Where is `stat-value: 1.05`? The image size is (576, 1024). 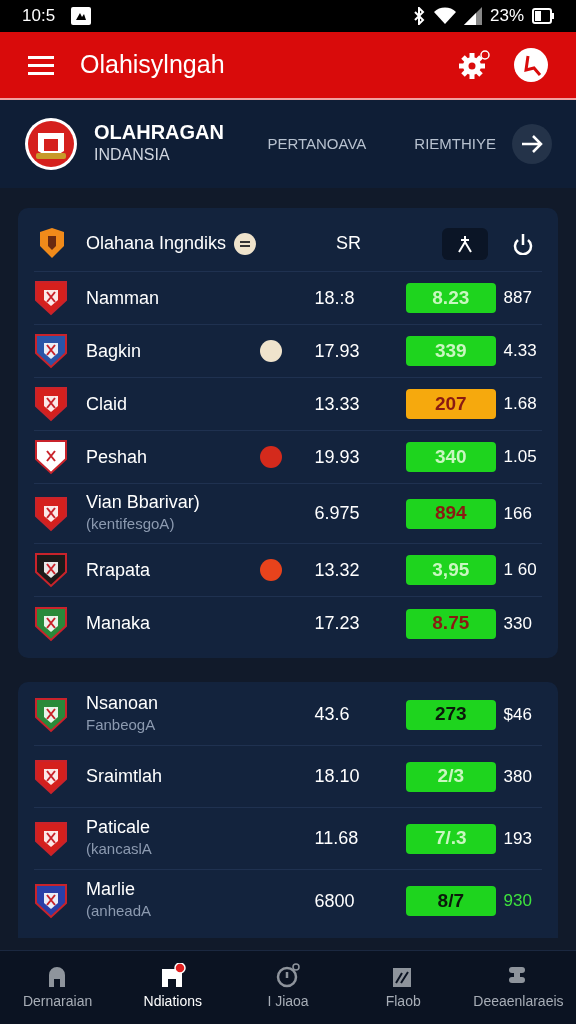
stat-value: 1.05 is located at coordinates (520, 457).